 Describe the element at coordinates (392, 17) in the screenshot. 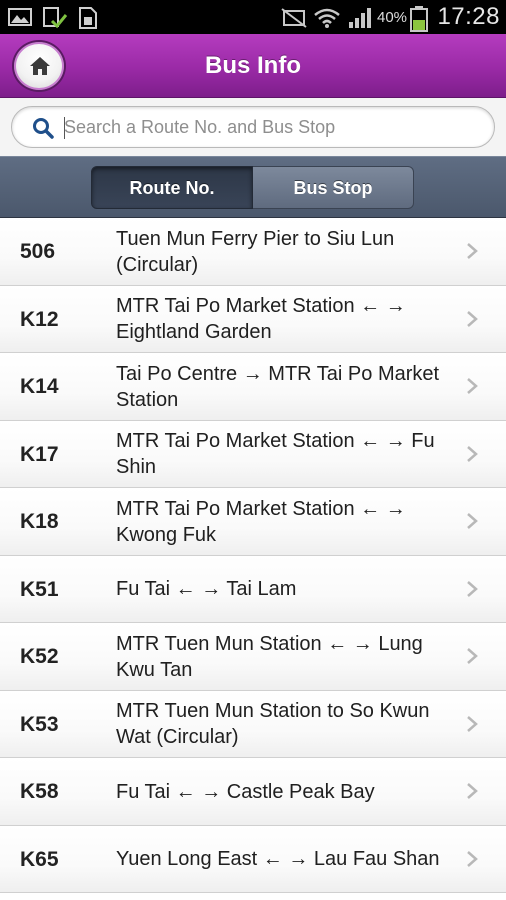

I see `battery-percent: 40%` at that location.